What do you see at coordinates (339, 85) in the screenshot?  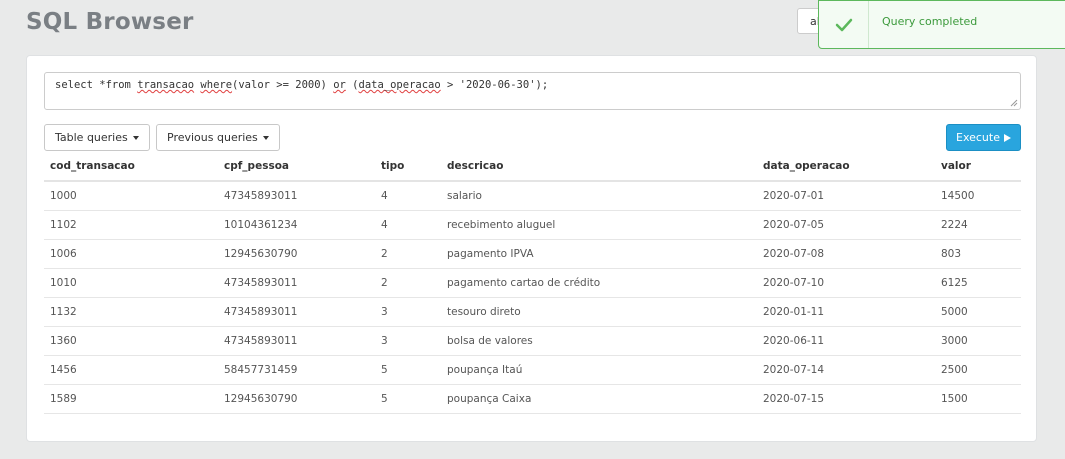 I see `query-text-part: or` at bounding box center [339, 85].